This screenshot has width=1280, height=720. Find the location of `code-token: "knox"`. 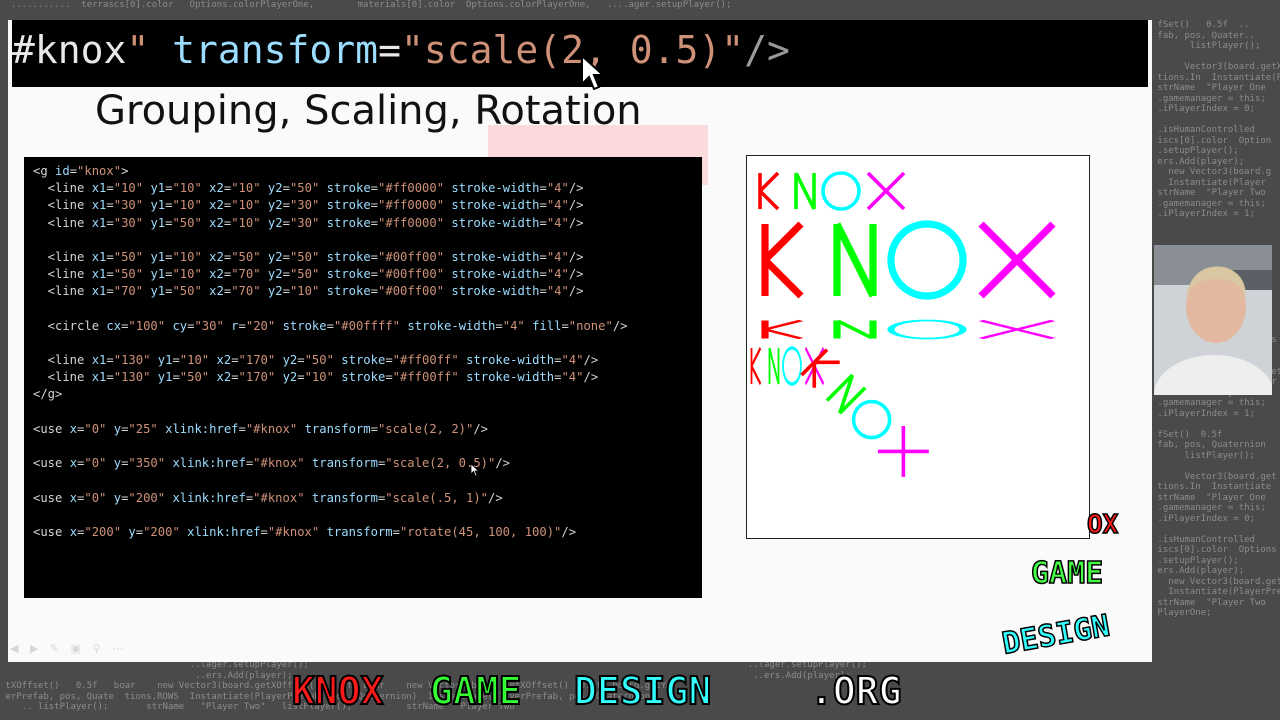

code-token: "knox" is located at coordinates (99, 171).